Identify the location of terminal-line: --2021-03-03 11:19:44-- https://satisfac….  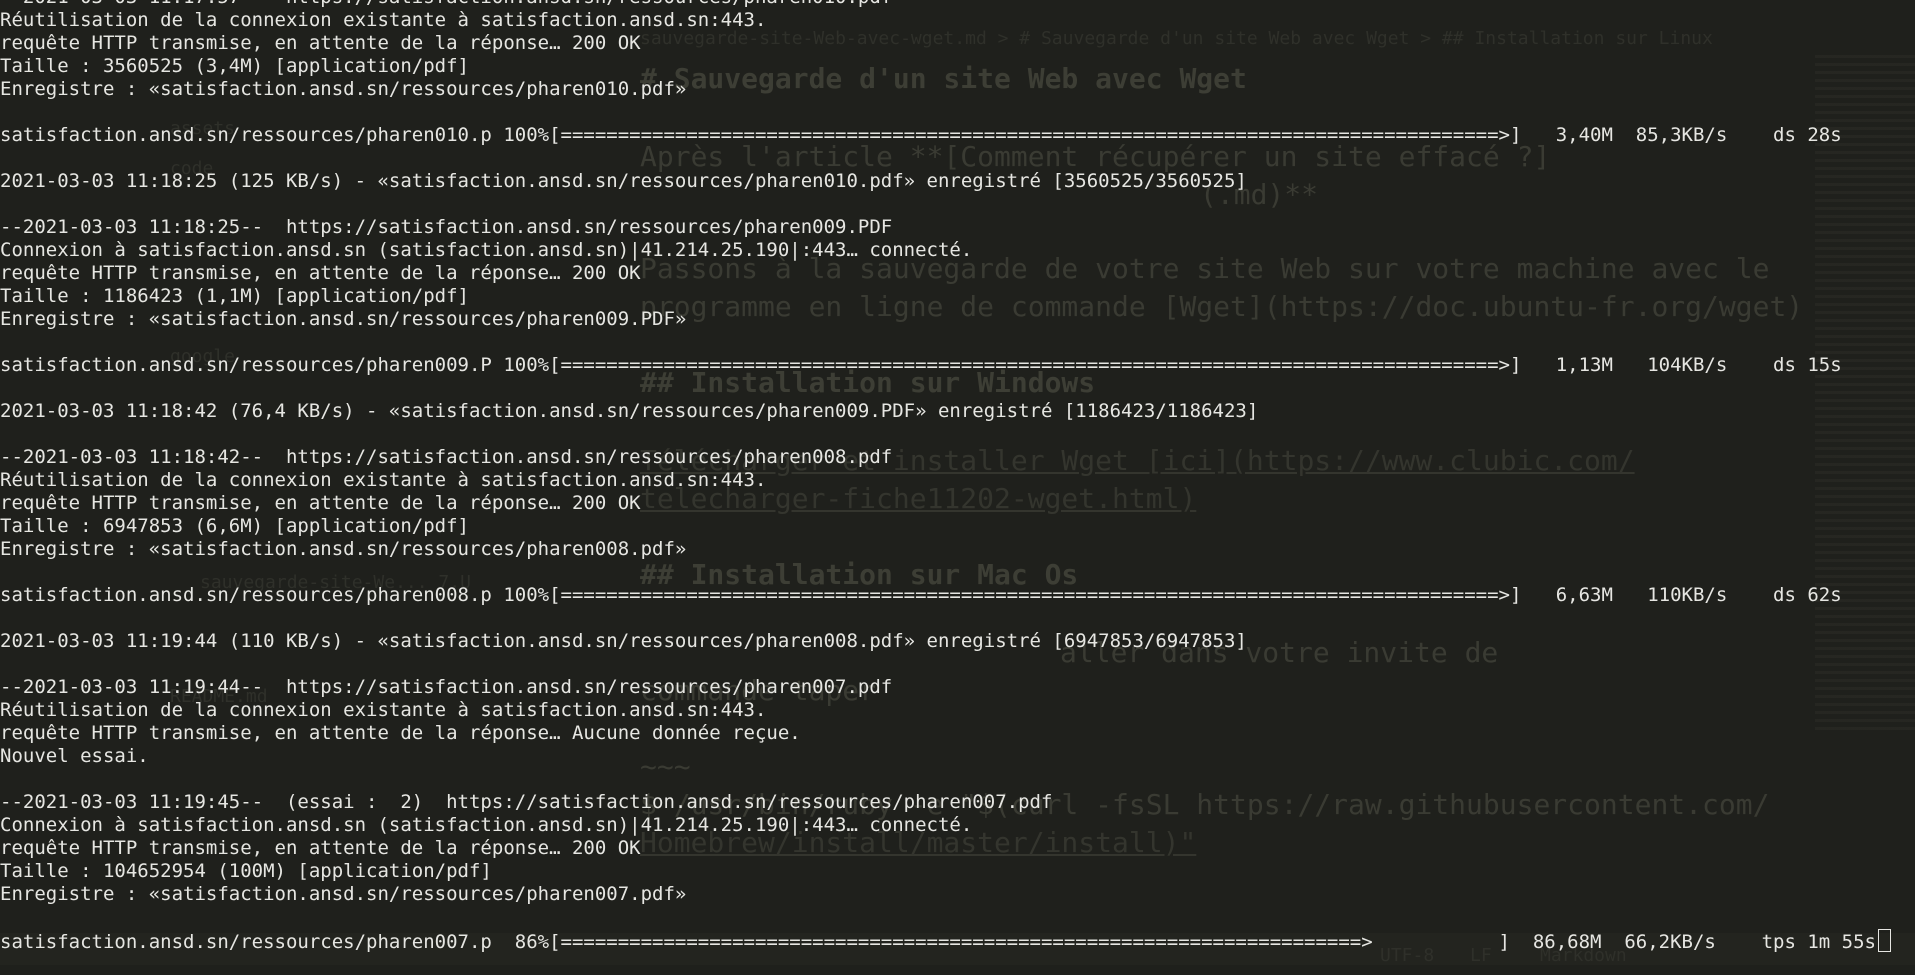
(446, 687).